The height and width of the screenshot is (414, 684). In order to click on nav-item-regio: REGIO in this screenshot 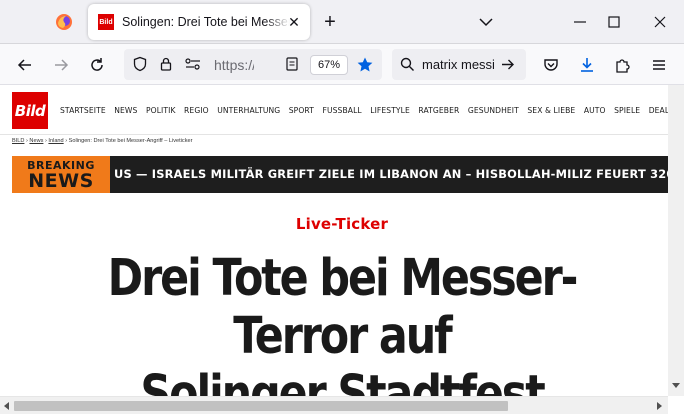, I will do `click(196, 110)`.